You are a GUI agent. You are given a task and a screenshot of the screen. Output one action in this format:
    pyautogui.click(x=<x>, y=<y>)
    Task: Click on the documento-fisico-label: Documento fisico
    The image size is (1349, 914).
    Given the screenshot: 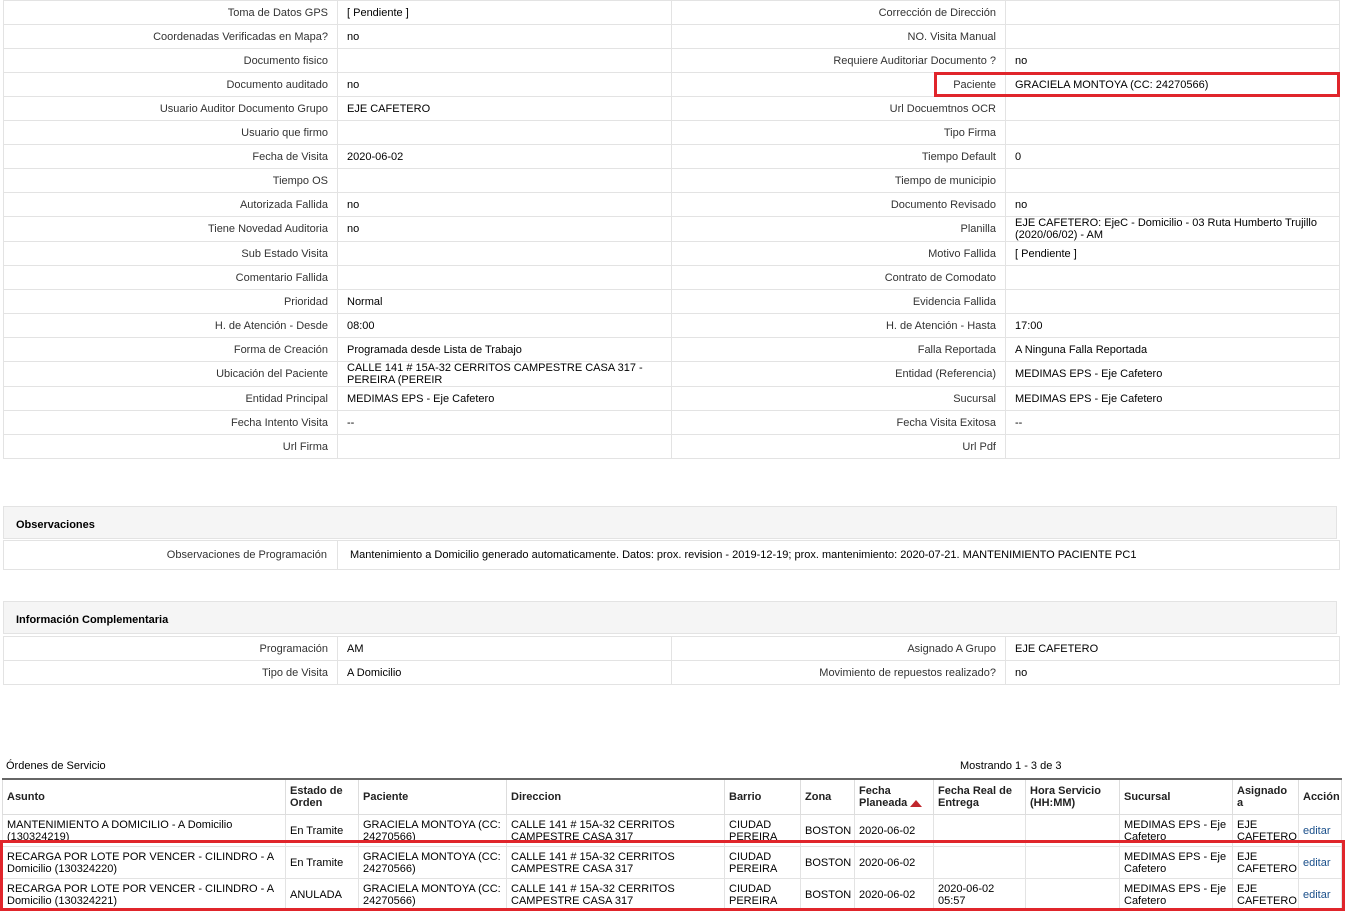 What is the action you would take?
    pyautogui.click(x=170, y=60)
    